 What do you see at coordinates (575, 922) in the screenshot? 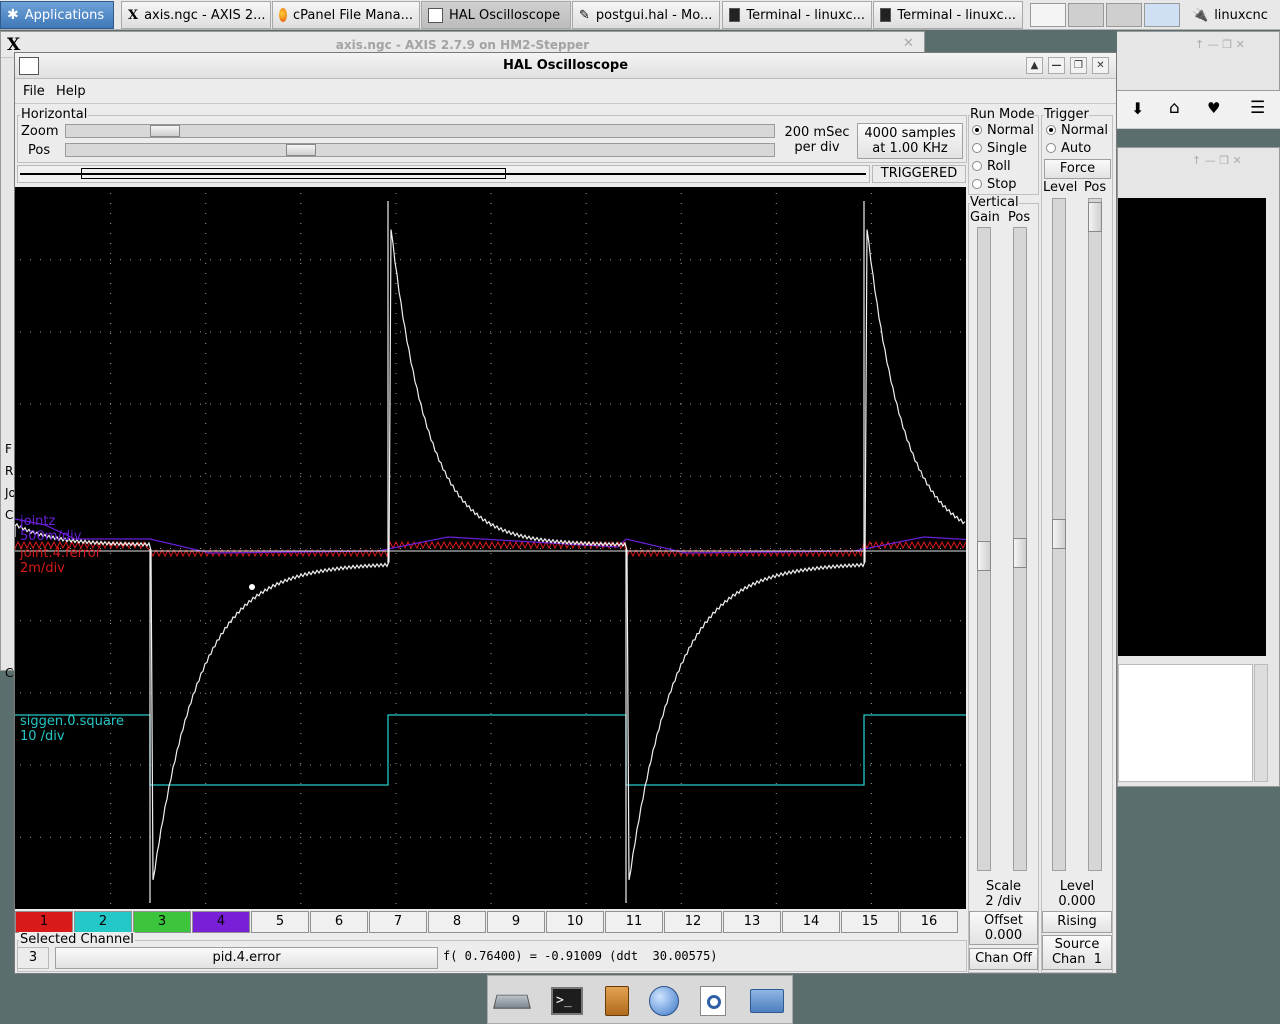
I see `channel-button-10: 10` at bounding box center [575, 922].